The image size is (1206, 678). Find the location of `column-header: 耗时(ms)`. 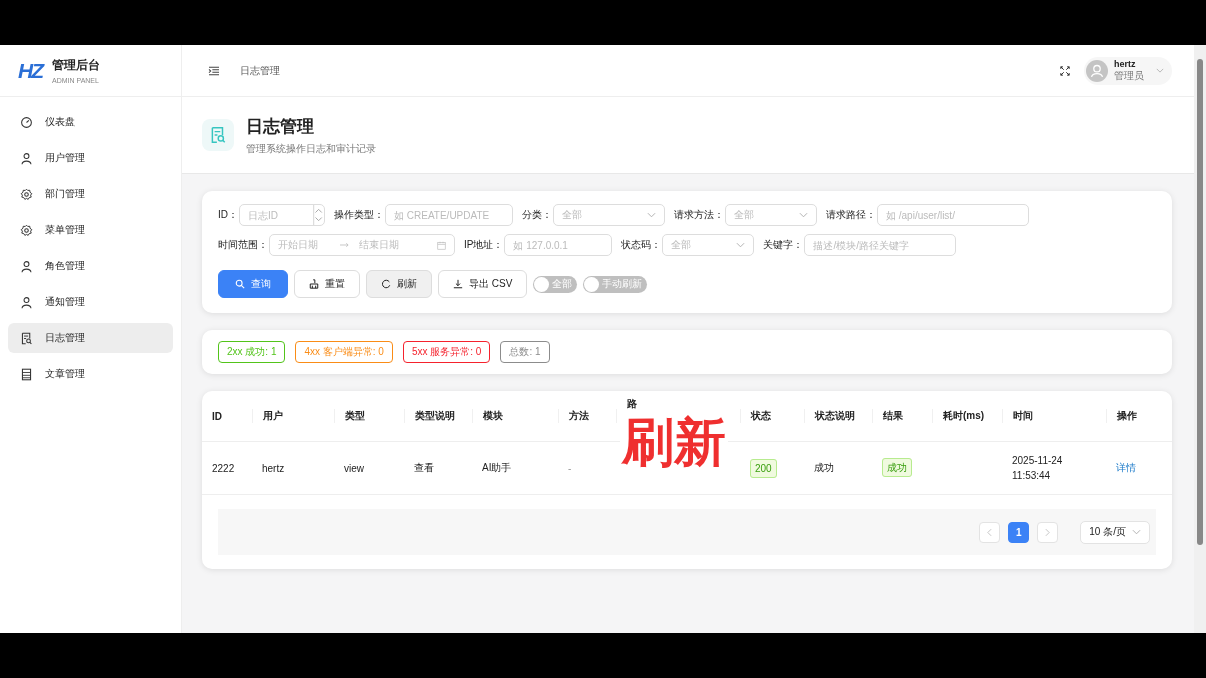

column-header: 耗时(ms) is located at coordinates (964, 415).